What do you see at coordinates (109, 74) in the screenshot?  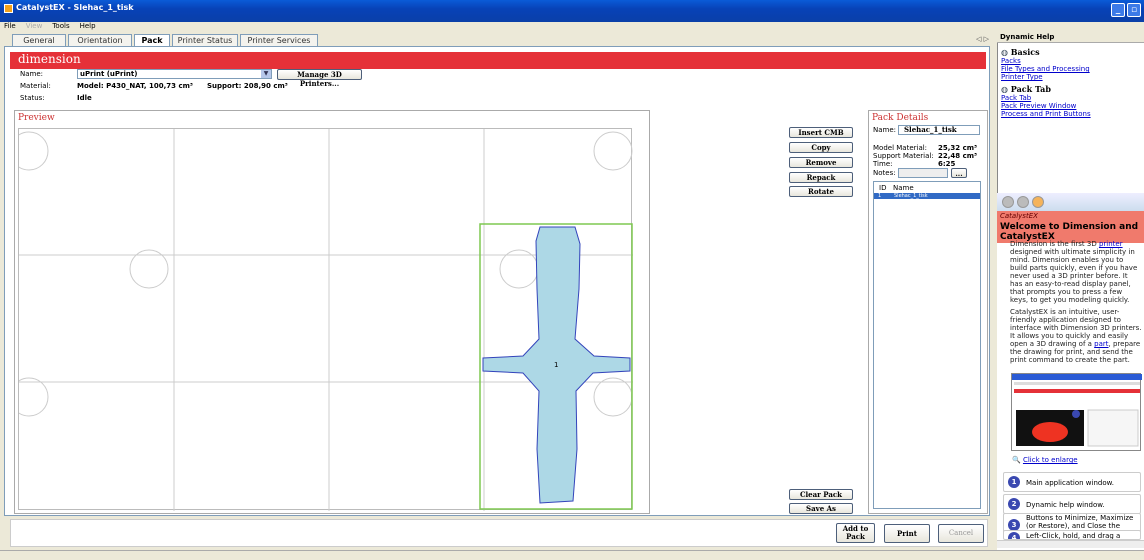 I see `printer-select-value: uPrint (uPrint)` at bounding box center [109, 74].